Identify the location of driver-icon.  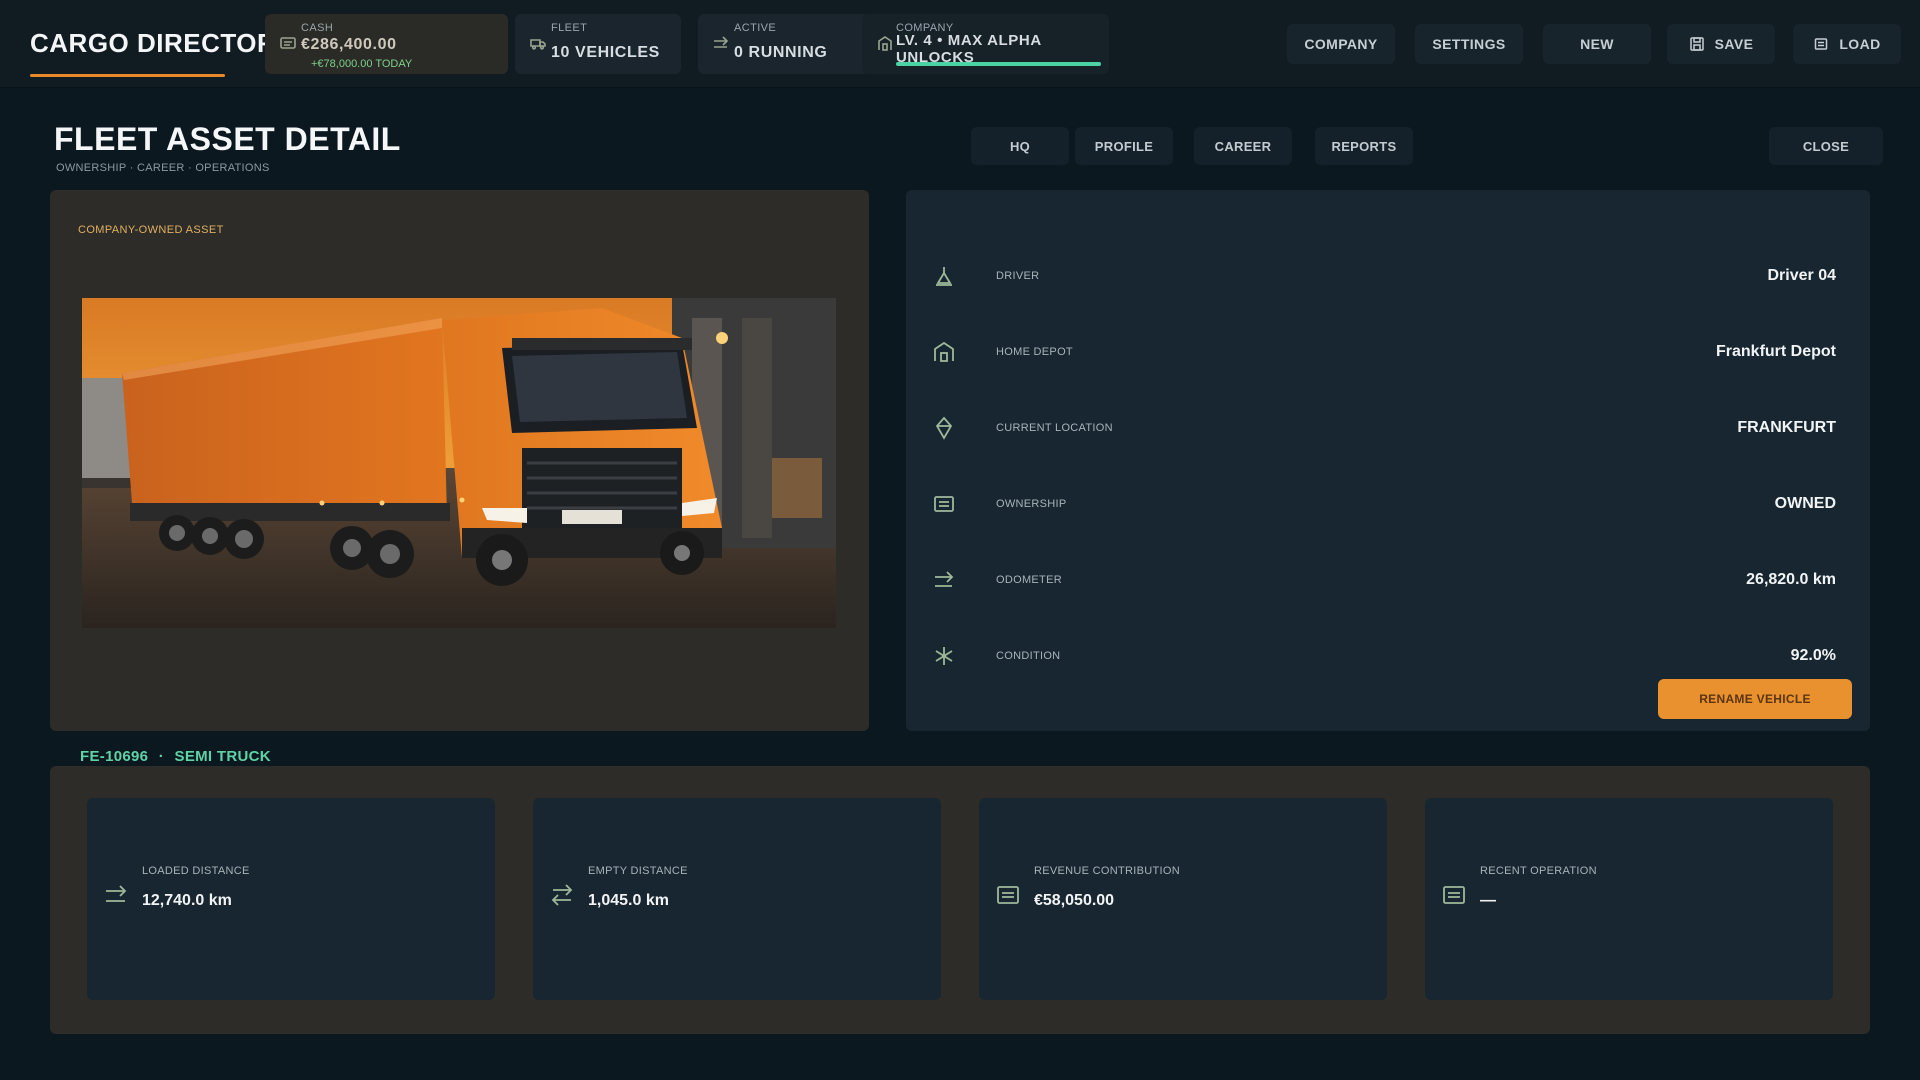
(944, 276).